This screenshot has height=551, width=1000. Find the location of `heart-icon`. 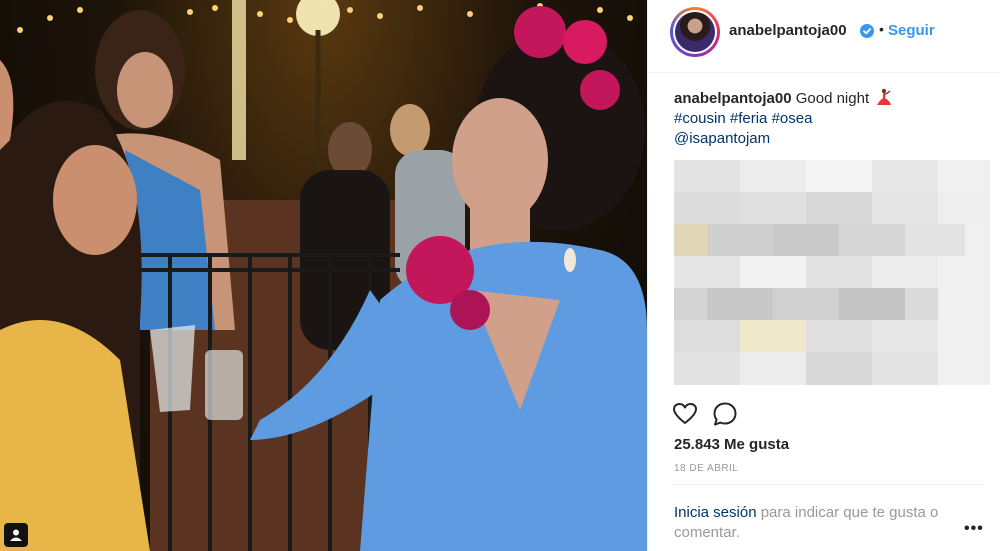

heart-icon is located at coordinates (685, 414).